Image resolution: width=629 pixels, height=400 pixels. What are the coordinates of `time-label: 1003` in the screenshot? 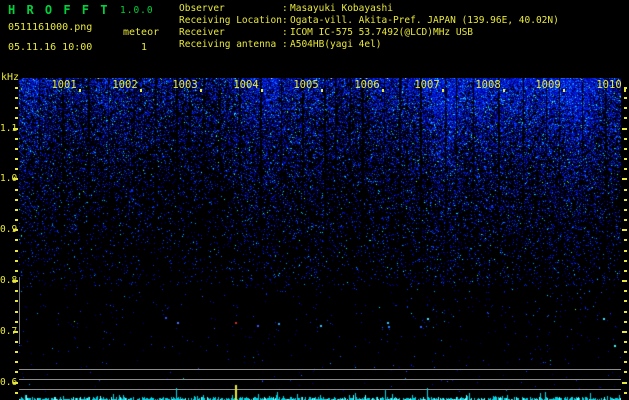 It's located at (185, 85).